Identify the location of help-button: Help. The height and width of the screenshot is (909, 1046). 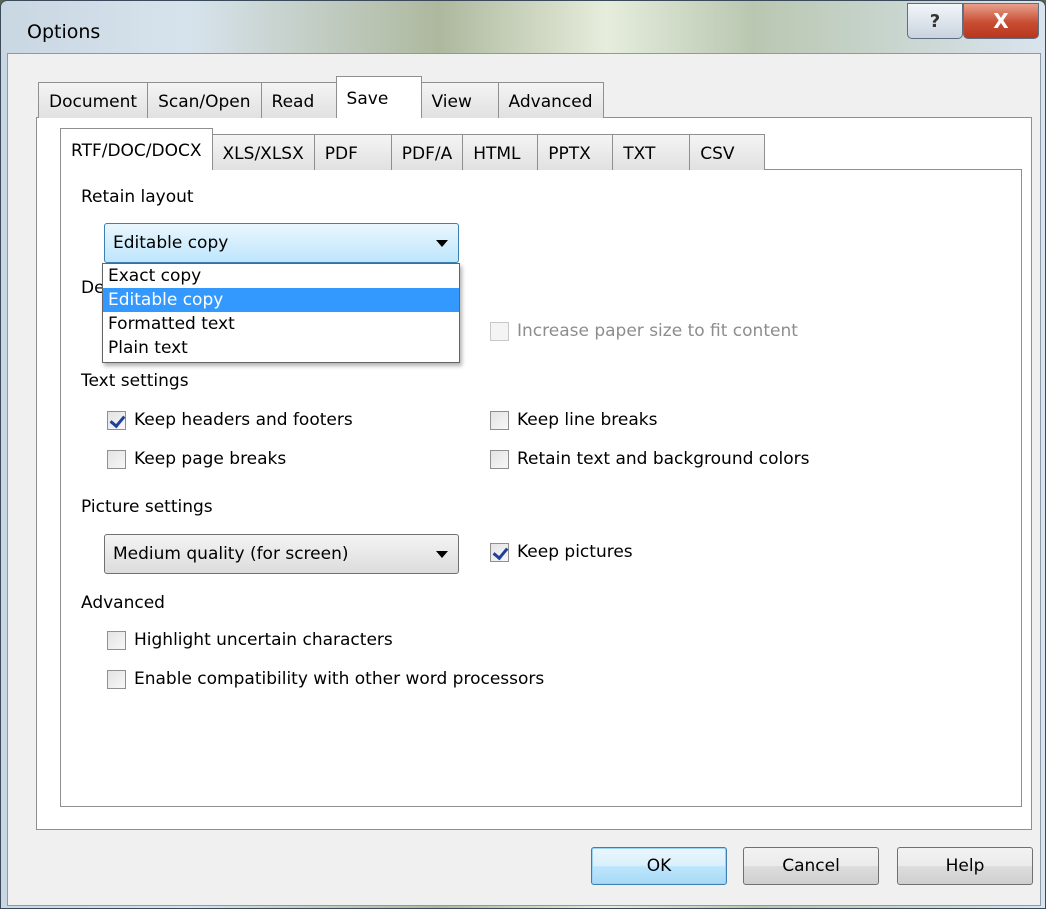
(965, 866).